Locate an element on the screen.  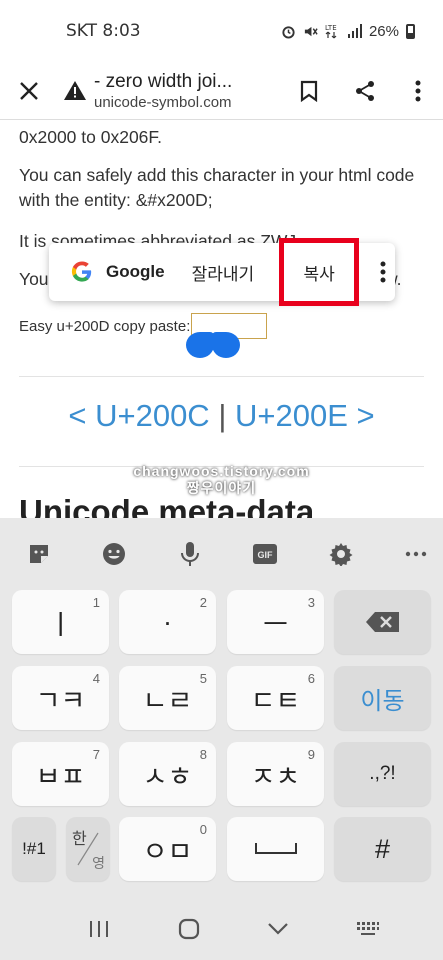
key-label: .,?! is located at coordinates (382, 773).